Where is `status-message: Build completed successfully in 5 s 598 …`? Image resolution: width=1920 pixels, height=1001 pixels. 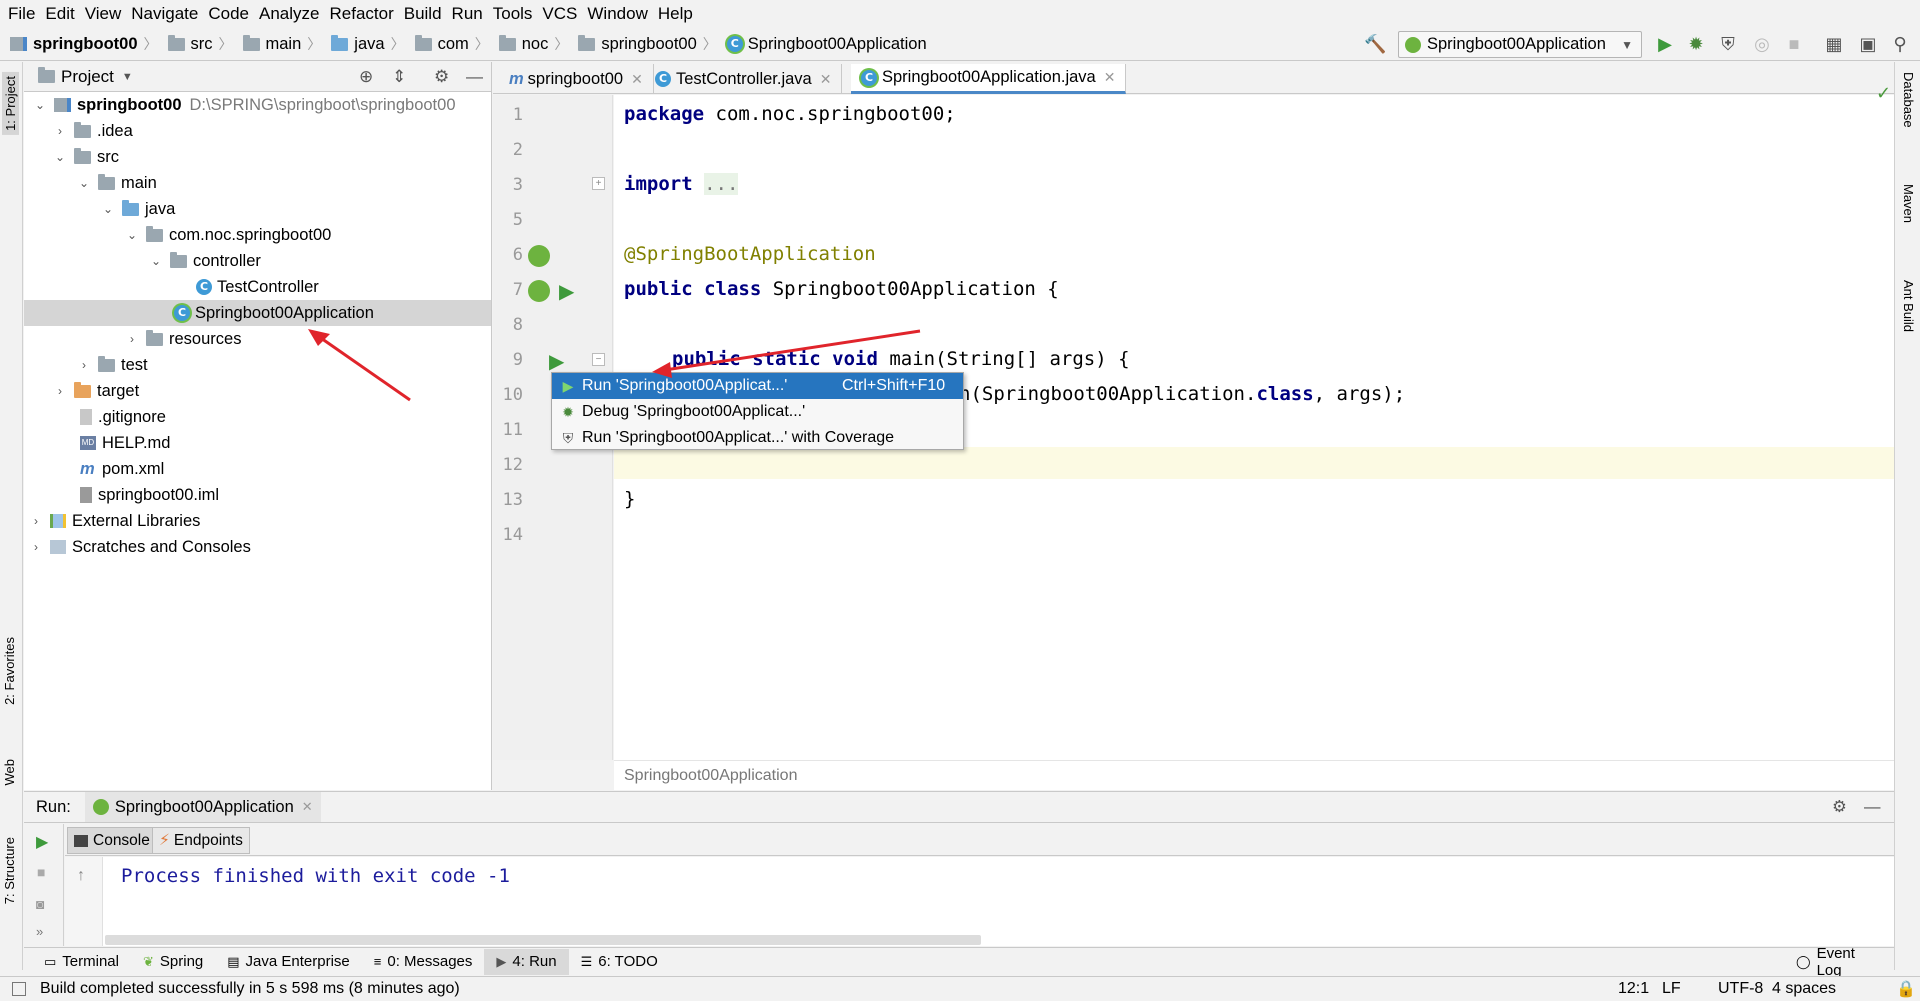
status-message: Build completed successfully in 5 s 598 … is located at coordinates (250, 989).